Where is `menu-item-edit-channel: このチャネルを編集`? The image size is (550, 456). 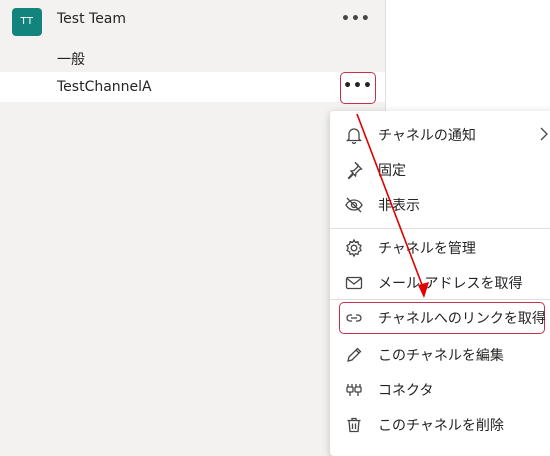 menu-item-edit-channel: このチャネルを編集 is located at coordinates (440, 354).